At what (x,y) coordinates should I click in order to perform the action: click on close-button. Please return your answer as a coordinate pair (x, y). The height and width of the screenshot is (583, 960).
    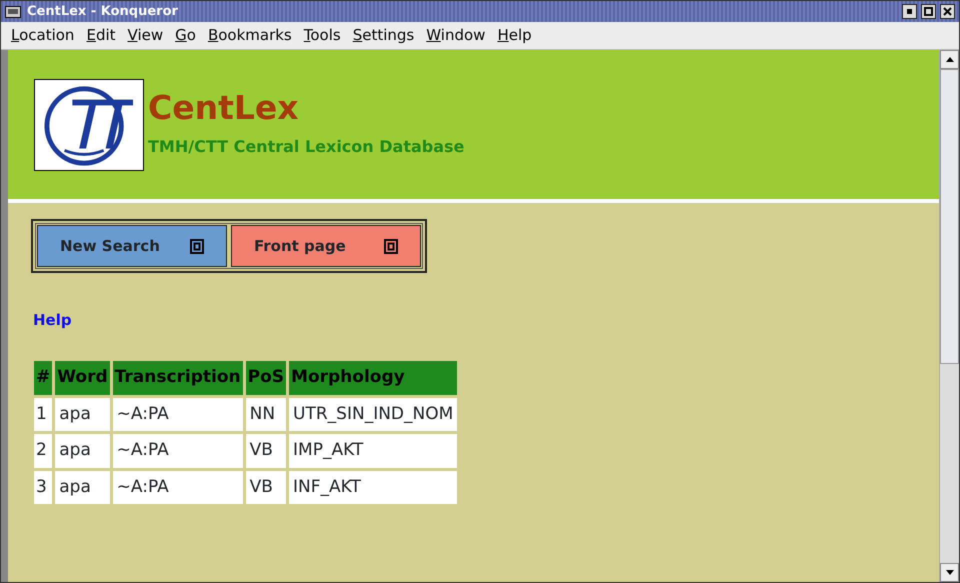
    Looking at the image, I should click on (947, 11).